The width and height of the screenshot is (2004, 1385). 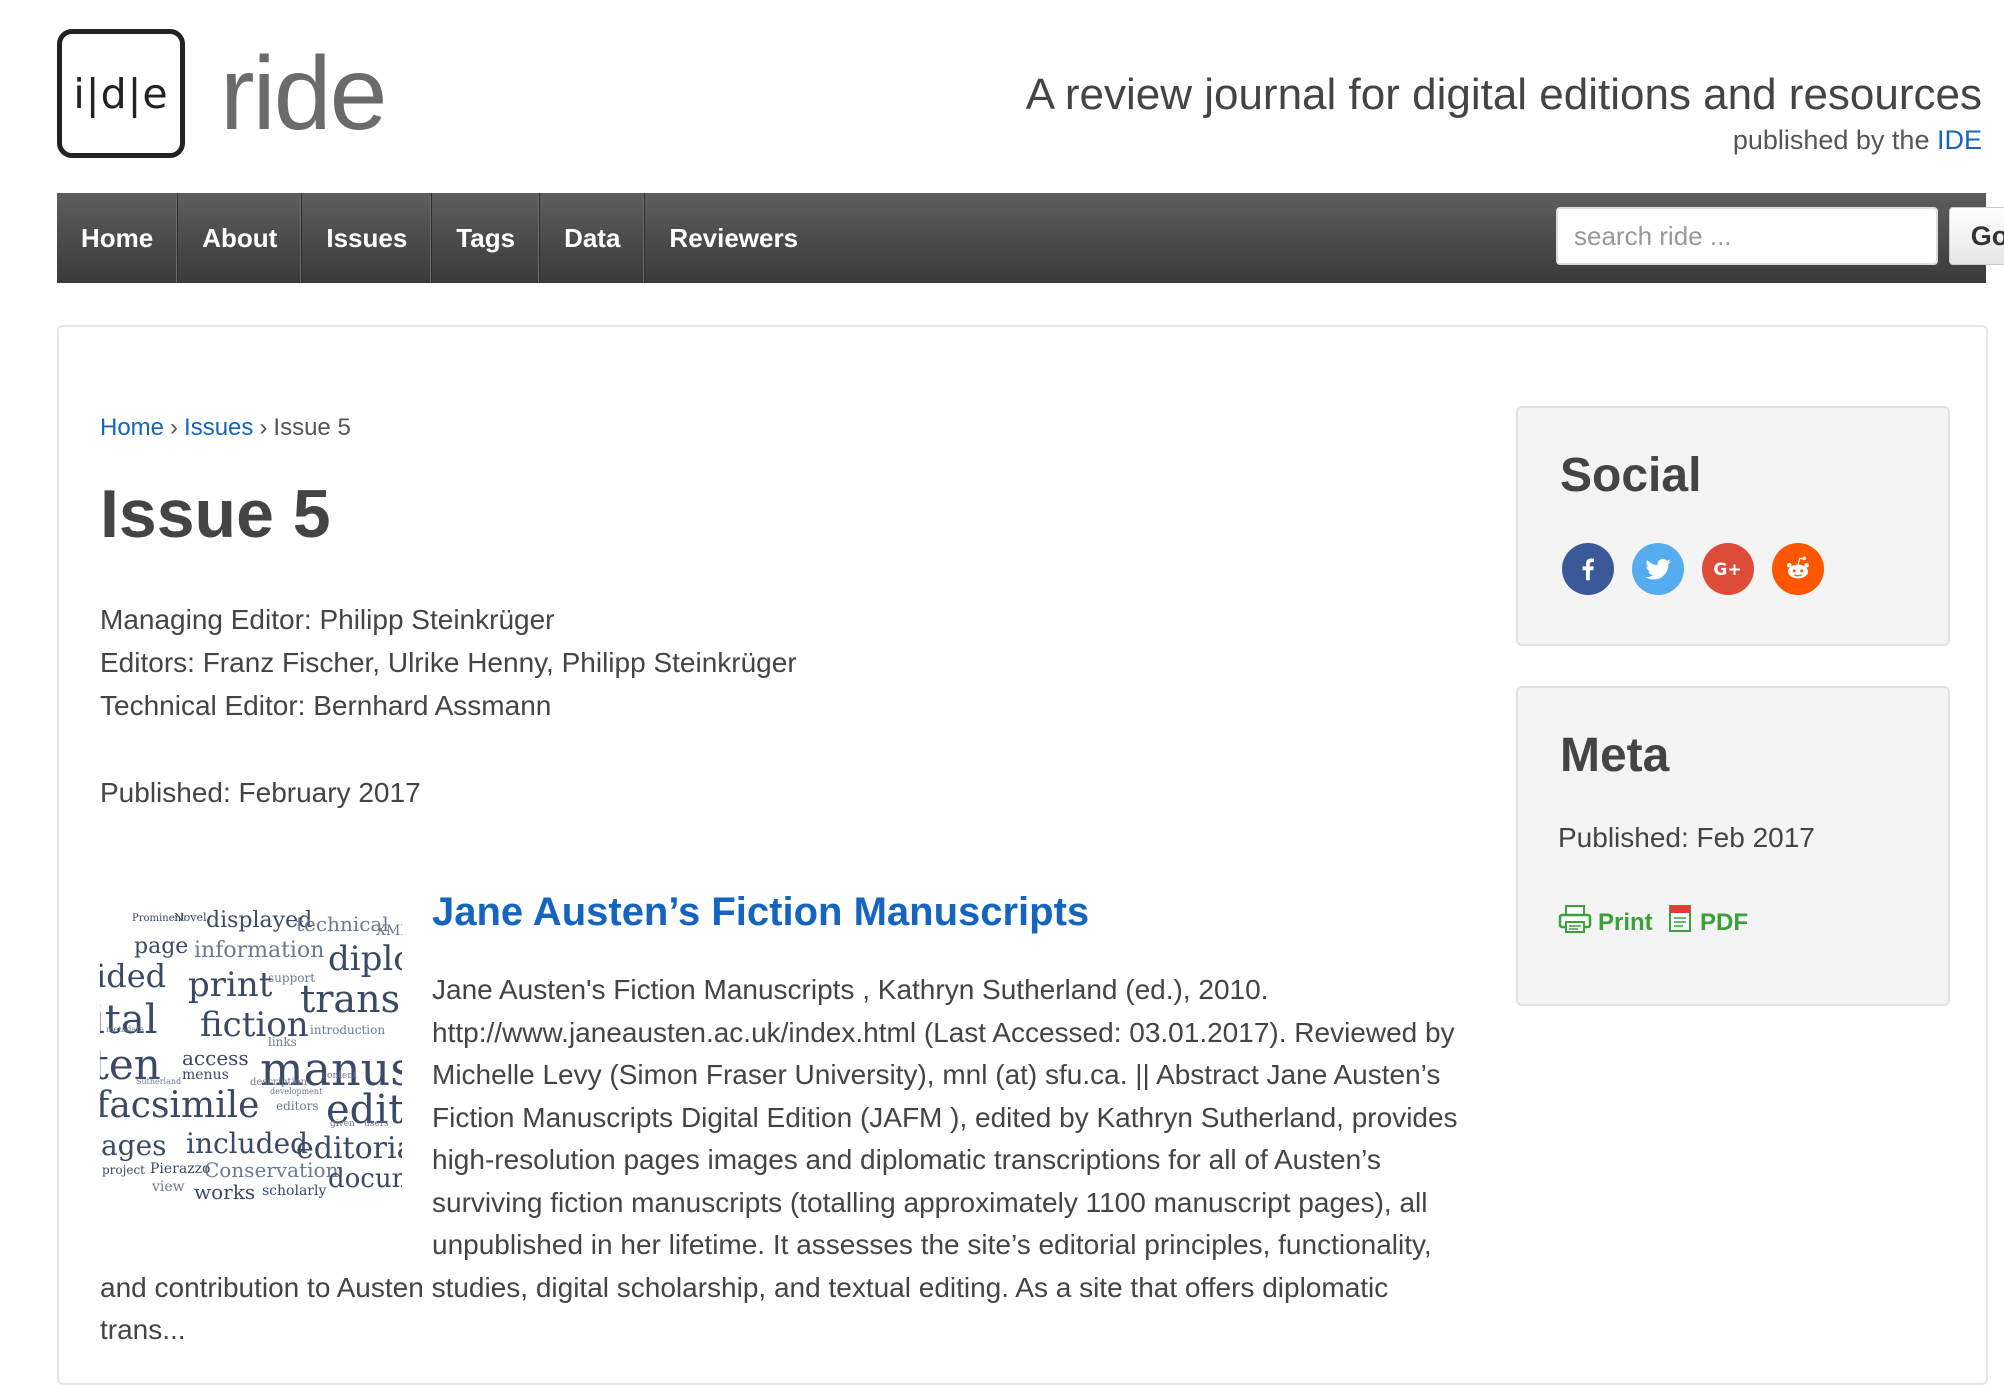 I want to click on publisher-line: published by the IDE, so click(x=1857, y=140).